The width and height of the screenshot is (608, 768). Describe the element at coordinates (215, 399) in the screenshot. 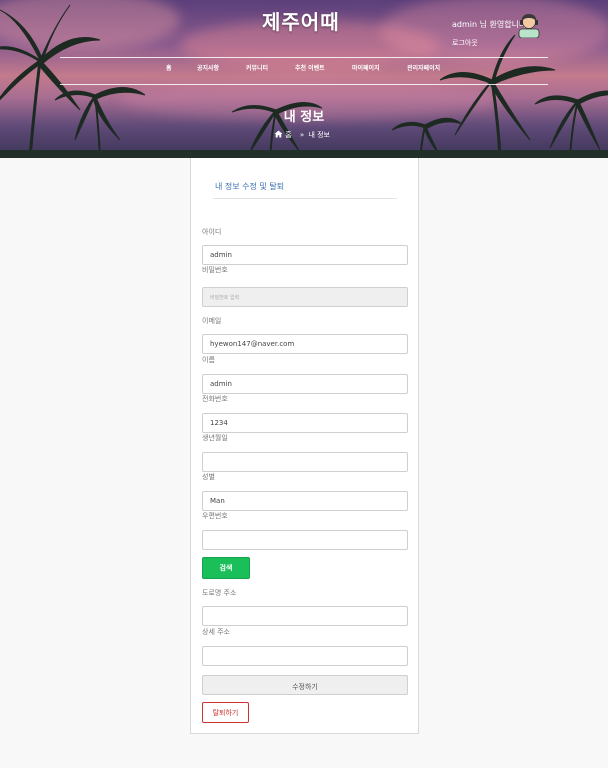

I see `phone-label: 전화번호` at that location.